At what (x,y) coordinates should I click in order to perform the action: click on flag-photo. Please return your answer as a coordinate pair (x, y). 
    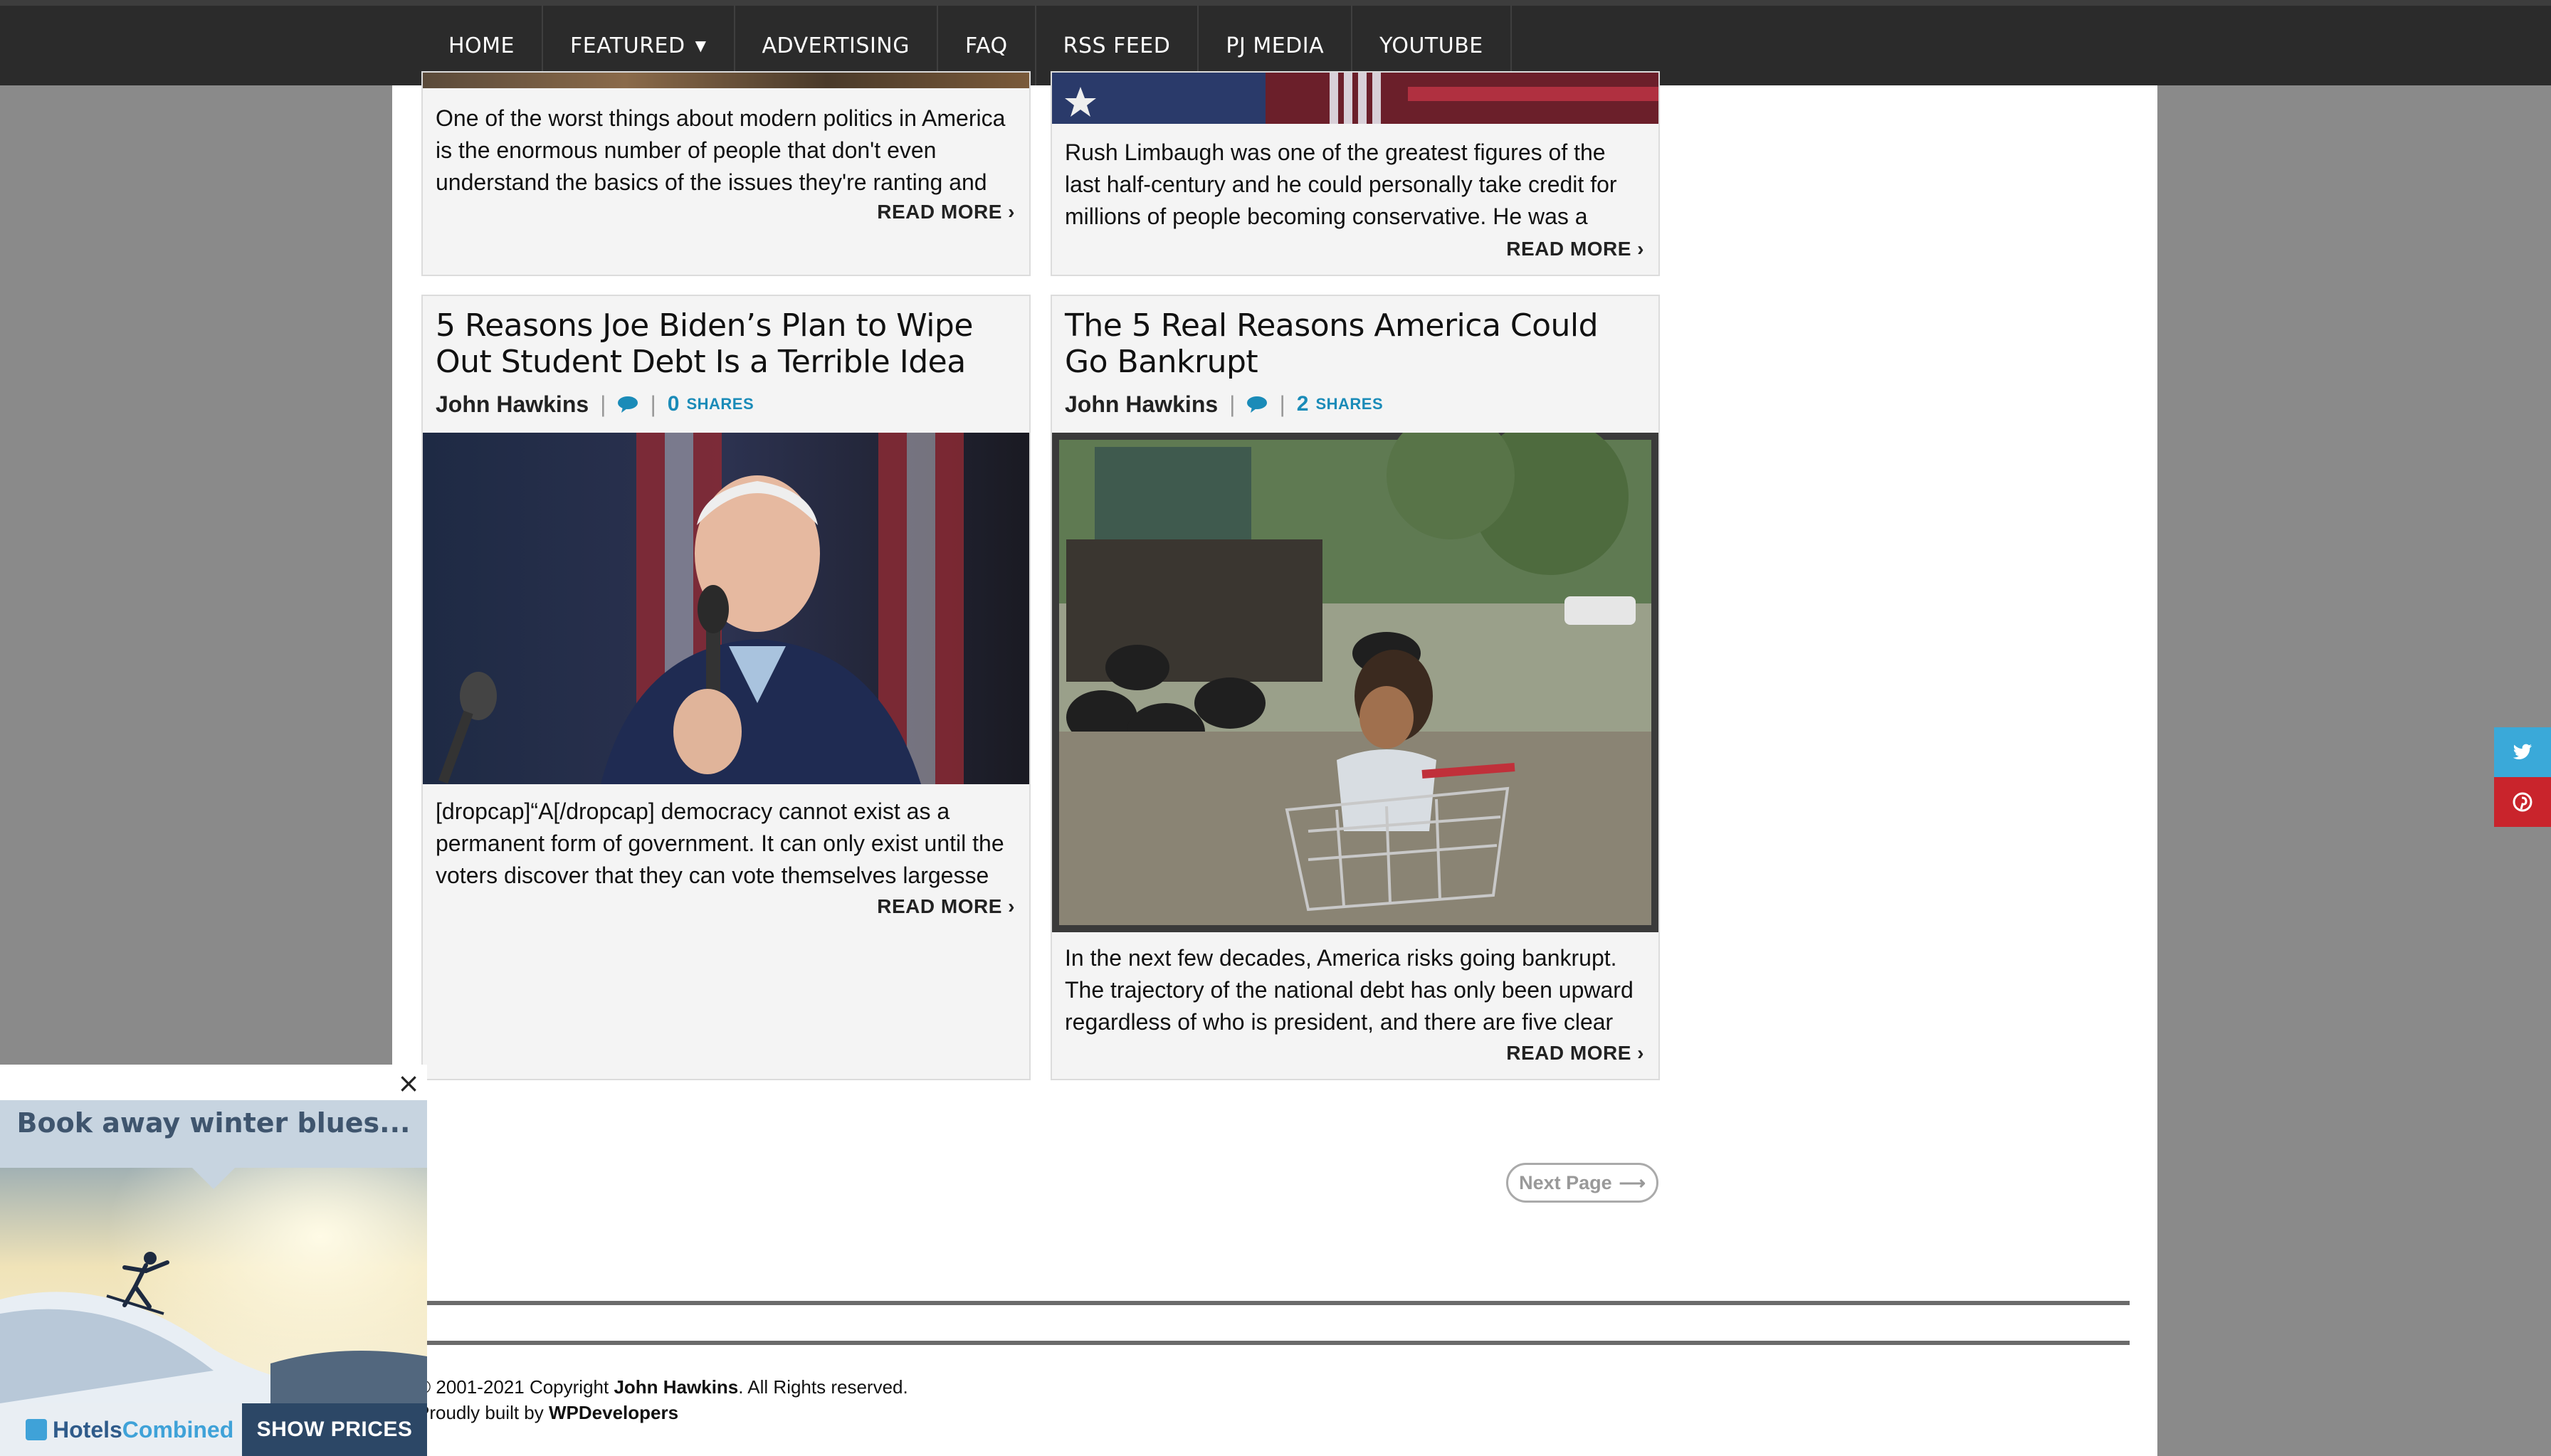
    Looking at the image, I should click on (1355, 98).